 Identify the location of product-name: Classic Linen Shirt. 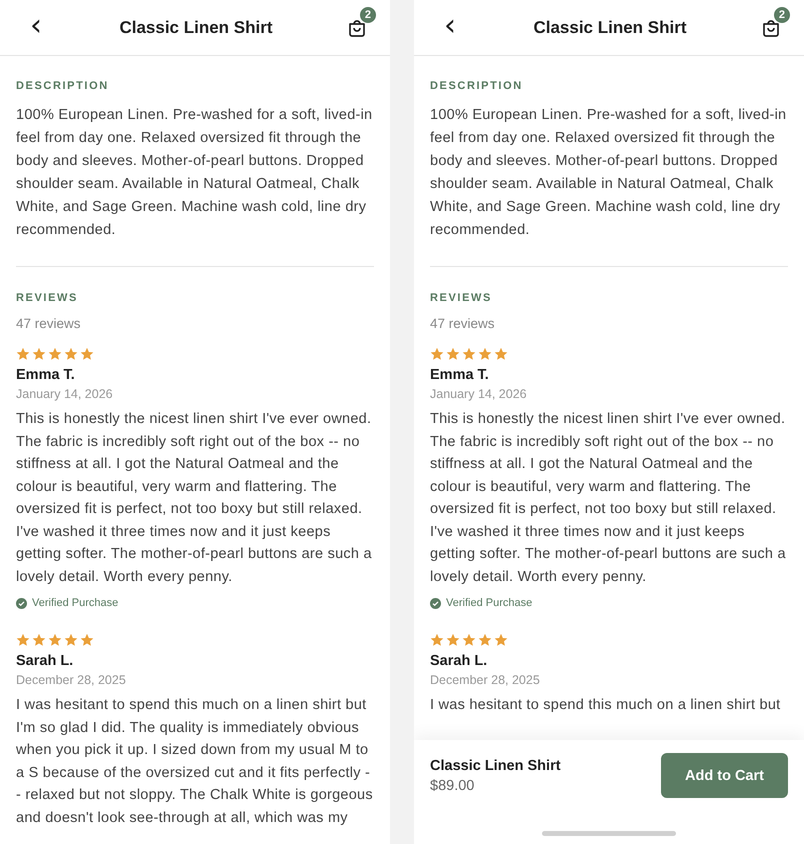
(495, 766).